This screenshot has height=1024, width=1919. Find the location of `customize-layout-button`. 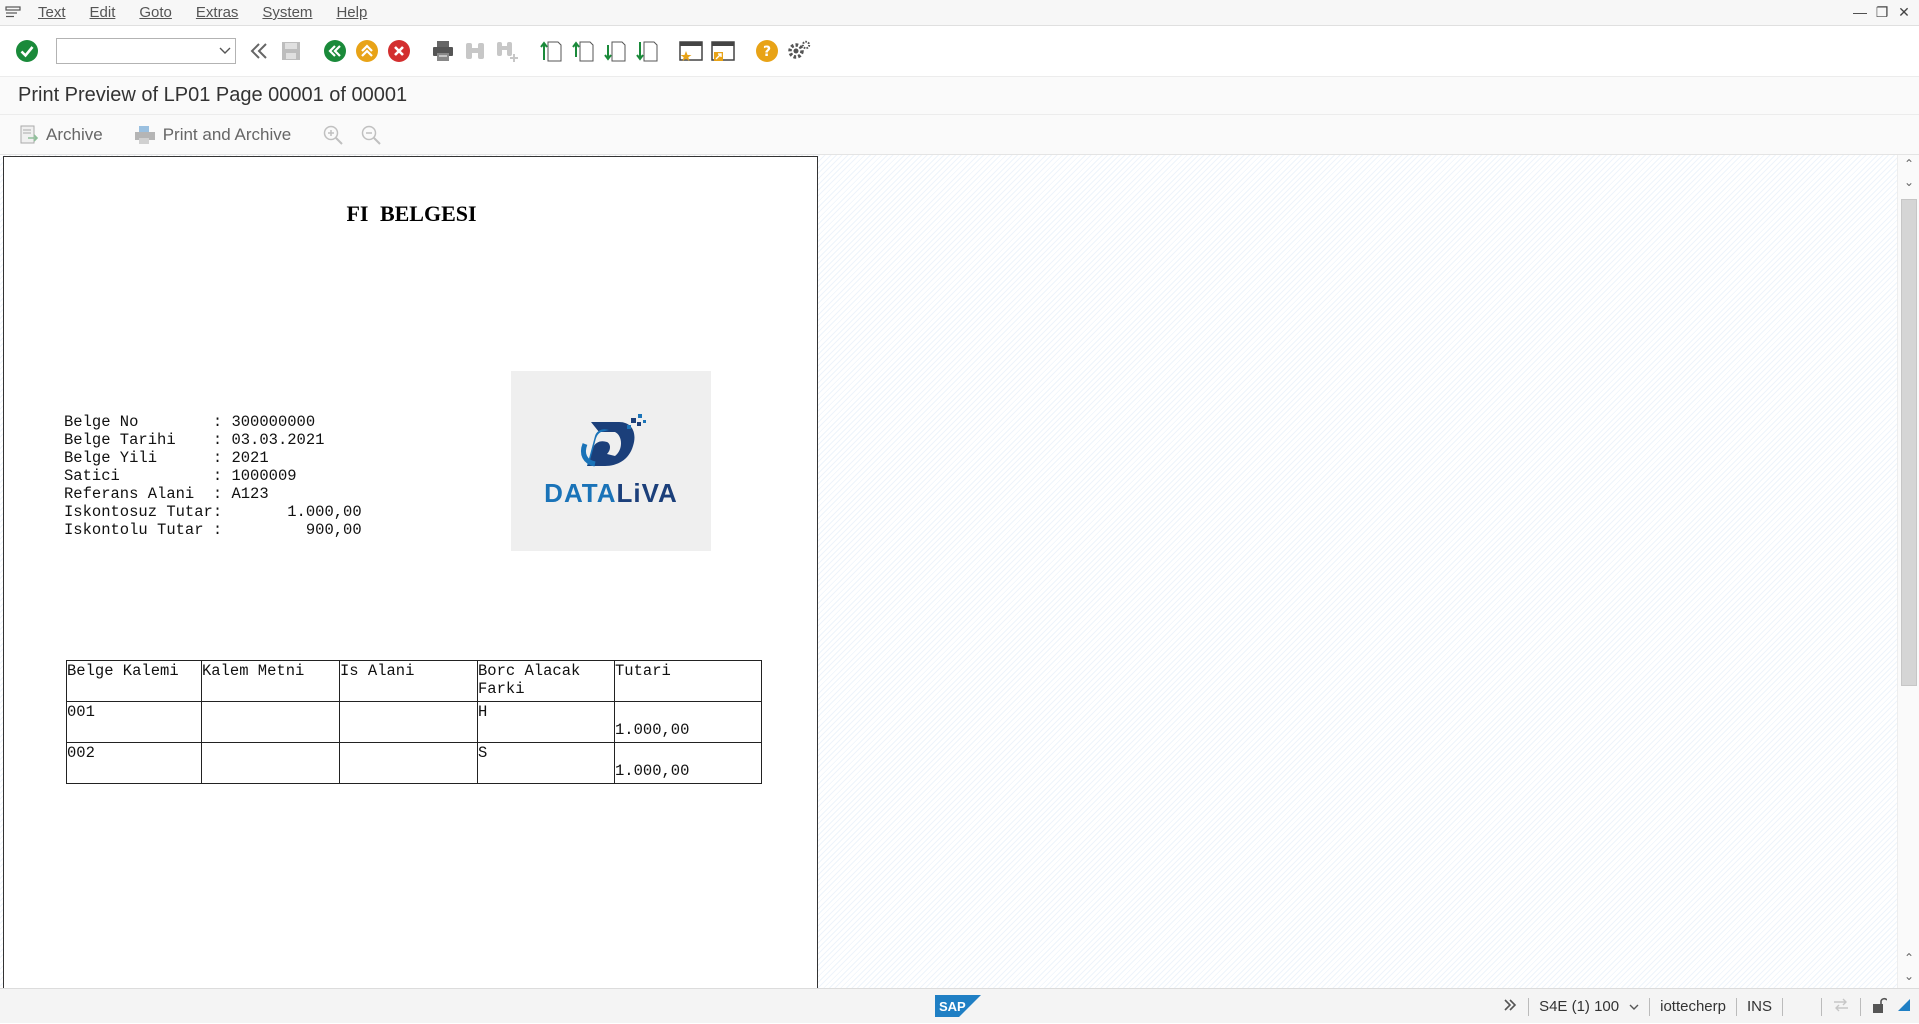

customize-layout-button is located at coordinates (799, 51).